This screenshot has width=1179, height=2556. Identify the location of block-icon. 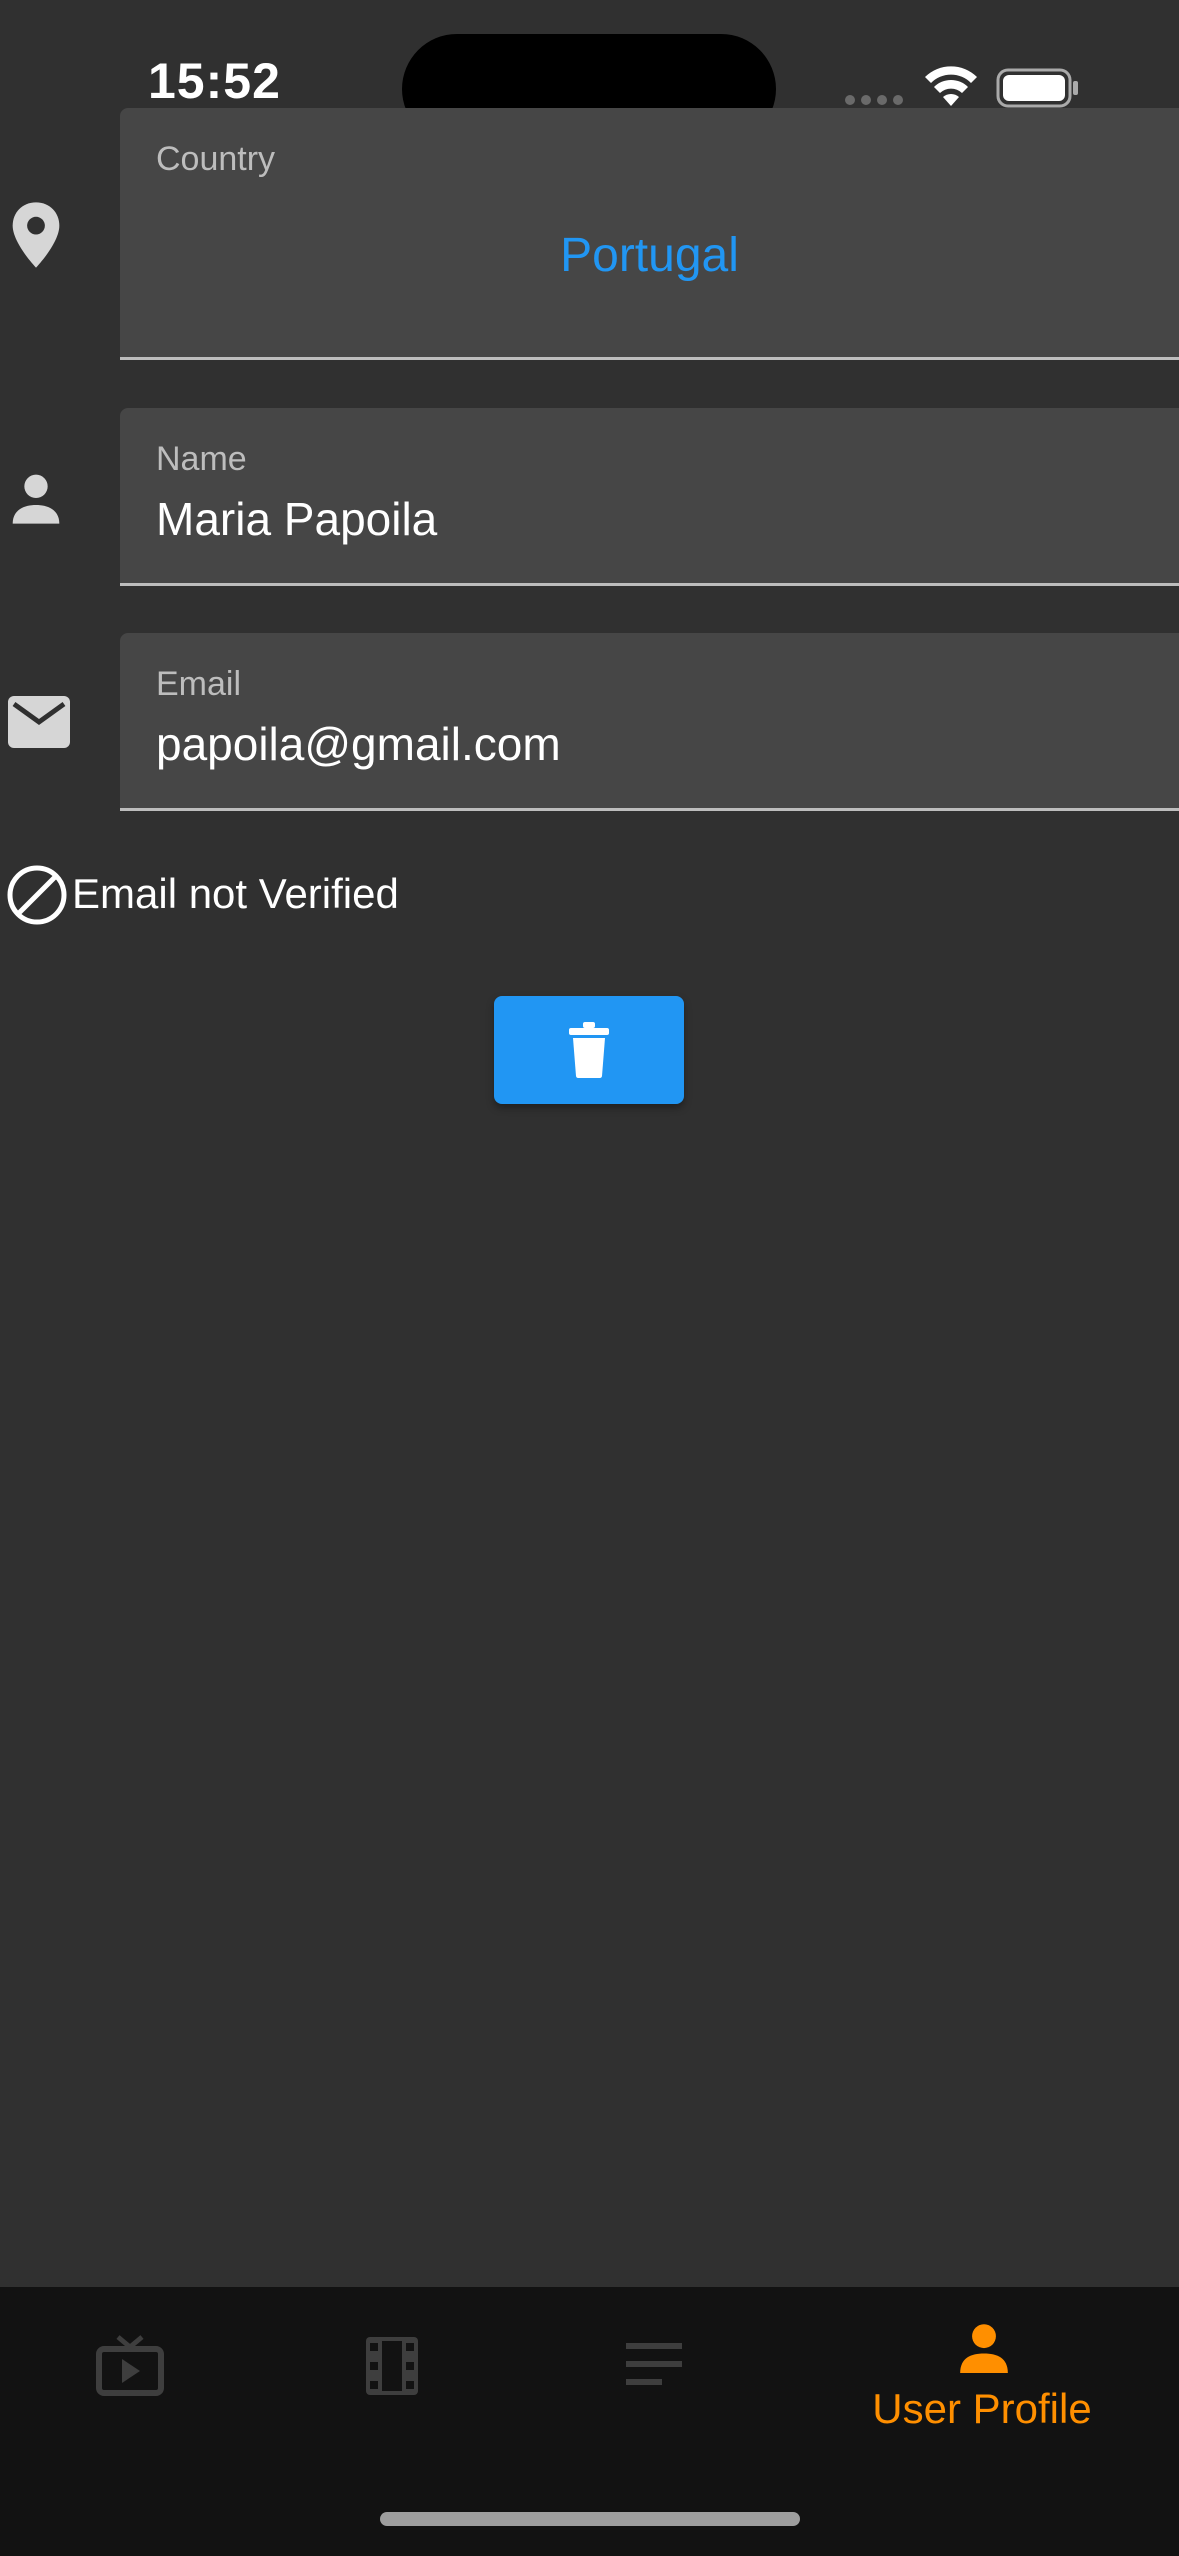
(37, 895).